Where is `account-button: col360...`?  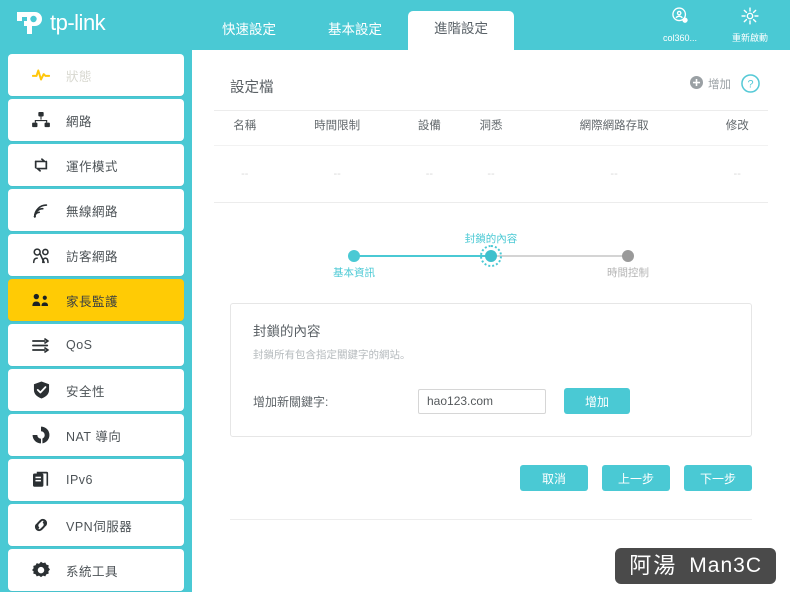 account-button: col360... is located at coordinates (680, 25).